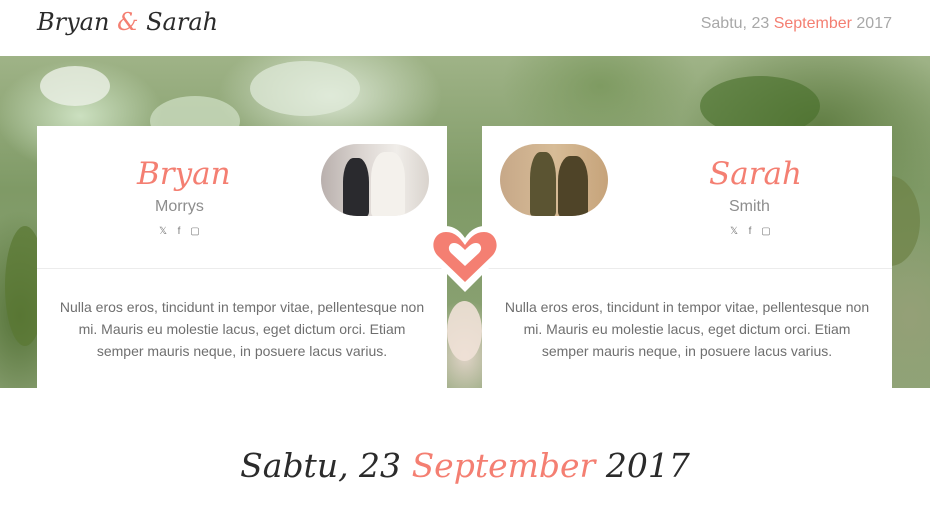 The image size is (930, 526). I want to click on groom-surname: Morrys, so click(179, 206).